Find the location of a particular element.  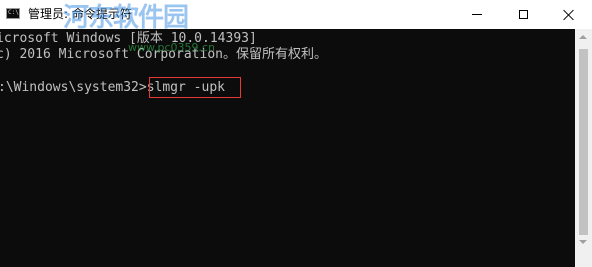

cmd-app-icon: C:\ is located at coordinates (13, 13).